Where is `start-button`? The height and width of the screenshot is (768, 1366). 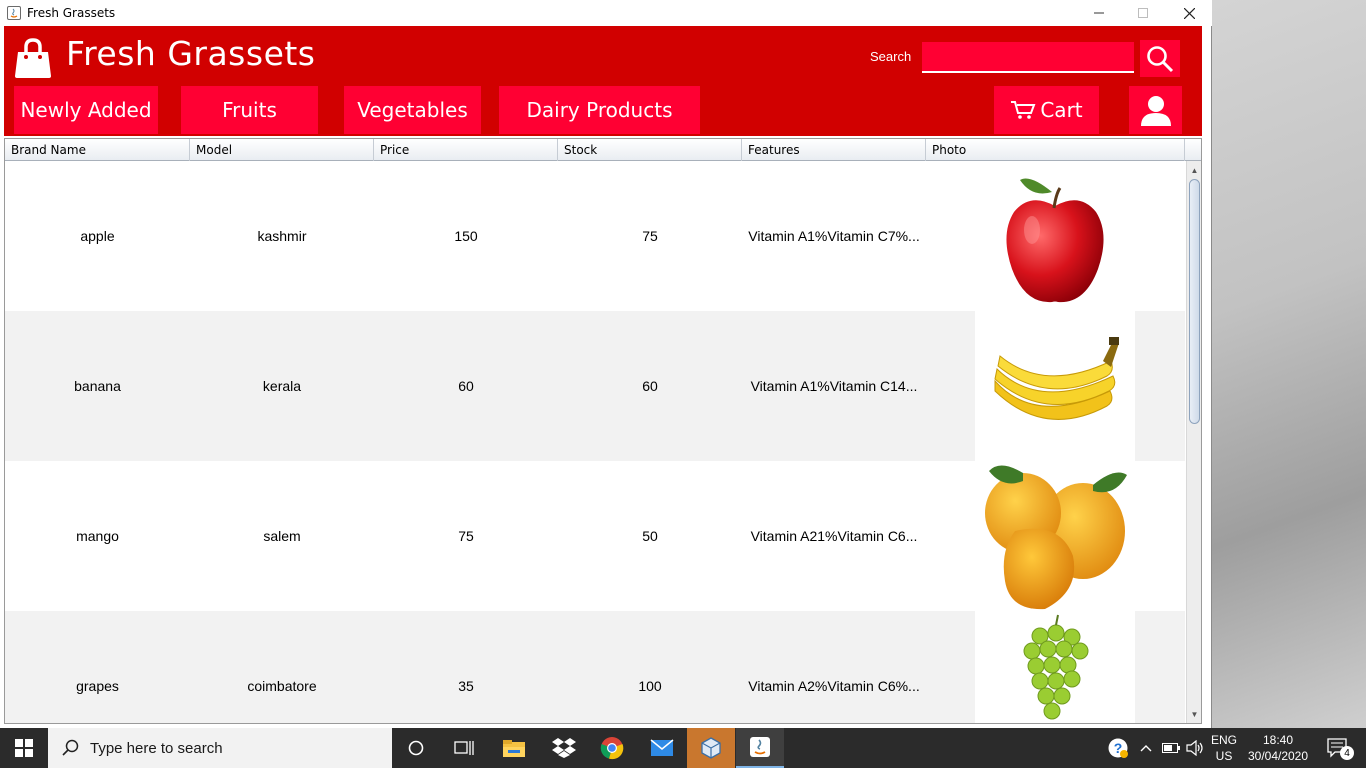
start-button is located at coordinates (24, 748).